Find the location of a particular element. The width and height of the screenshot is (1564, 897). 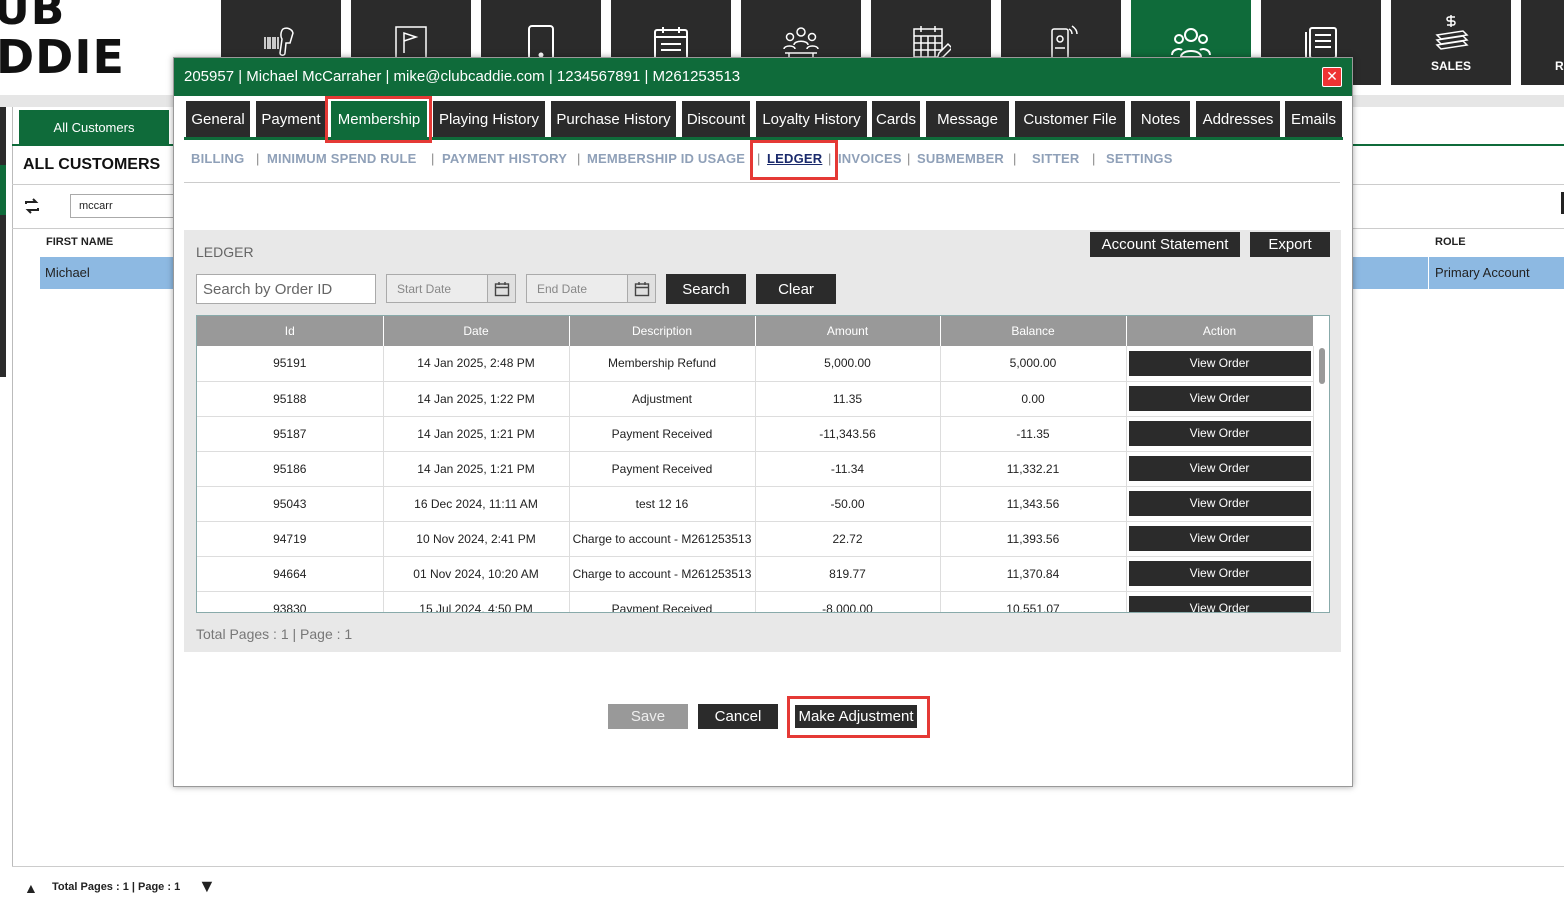

subtab-minimum-spend-rule: MINIMUM SPEND RULE is located at coordinates (342, 158).